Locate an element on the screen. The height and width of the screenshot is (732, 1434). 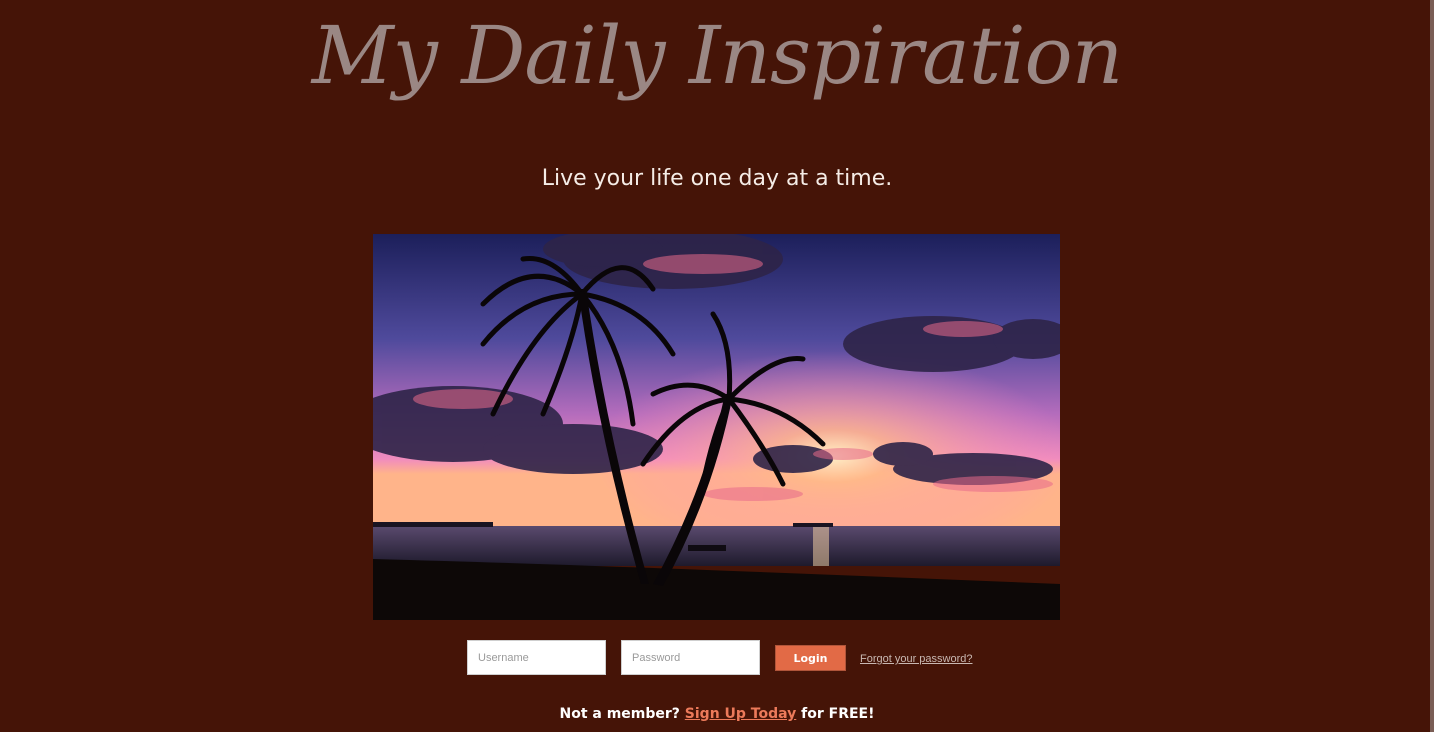
signup-prefix: Not a member? is located at coordinates (619, 714).